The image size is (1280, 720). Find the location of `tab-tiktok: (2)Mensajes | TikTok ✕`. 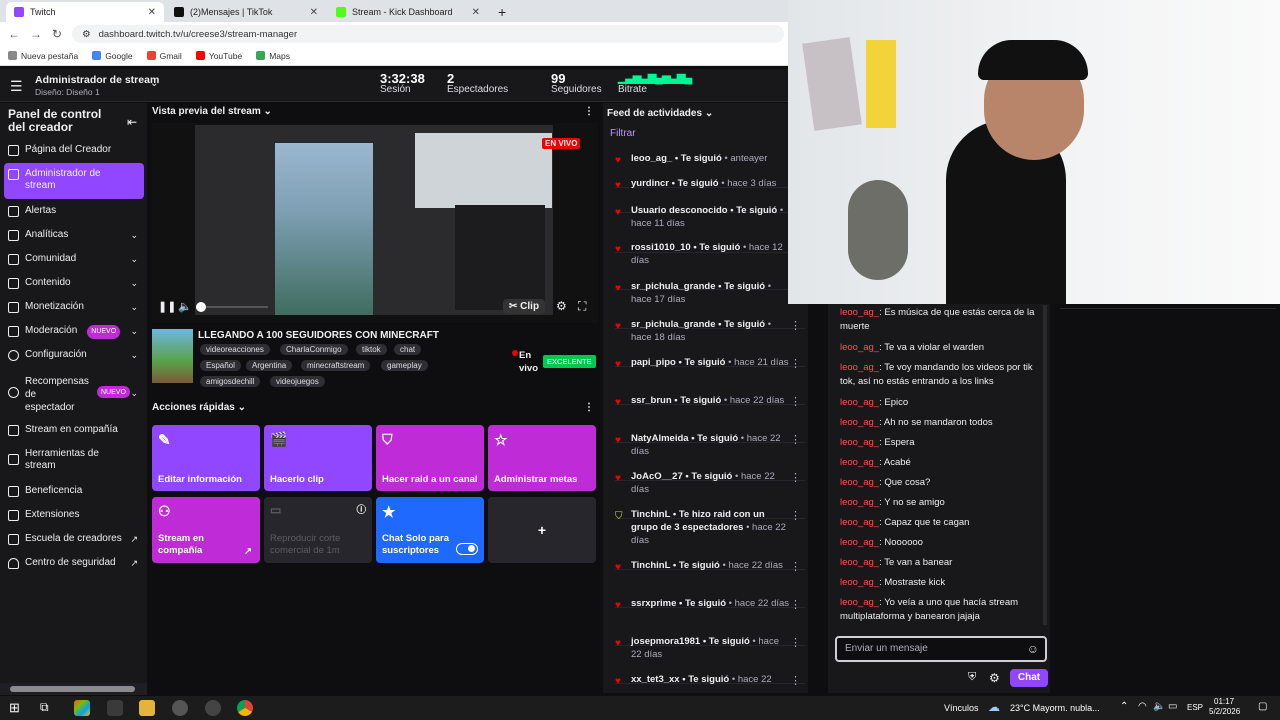

tab-tiktok: (2)Mensajes | TikTok ✕ is located at coordinates (246, 12).